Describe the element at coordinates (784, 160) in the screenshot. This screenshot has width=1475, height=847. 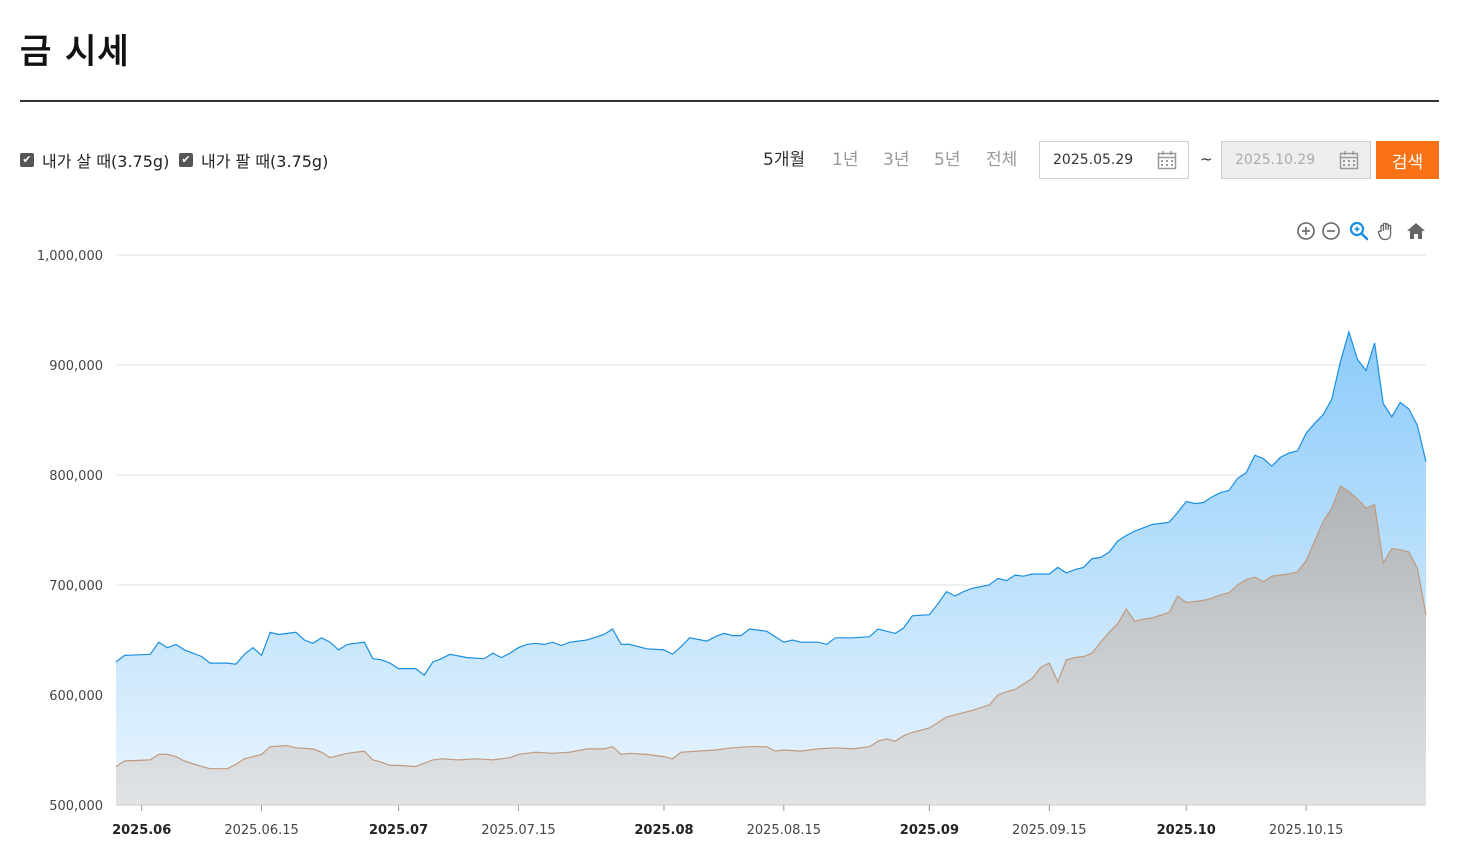
I see `period-tab-5-months: 5개월` at that location.